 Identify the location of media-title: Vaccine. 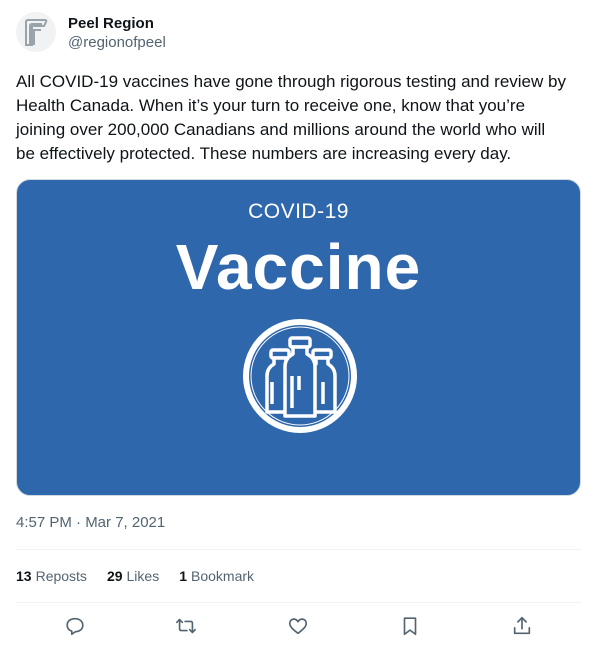
(298, 267).